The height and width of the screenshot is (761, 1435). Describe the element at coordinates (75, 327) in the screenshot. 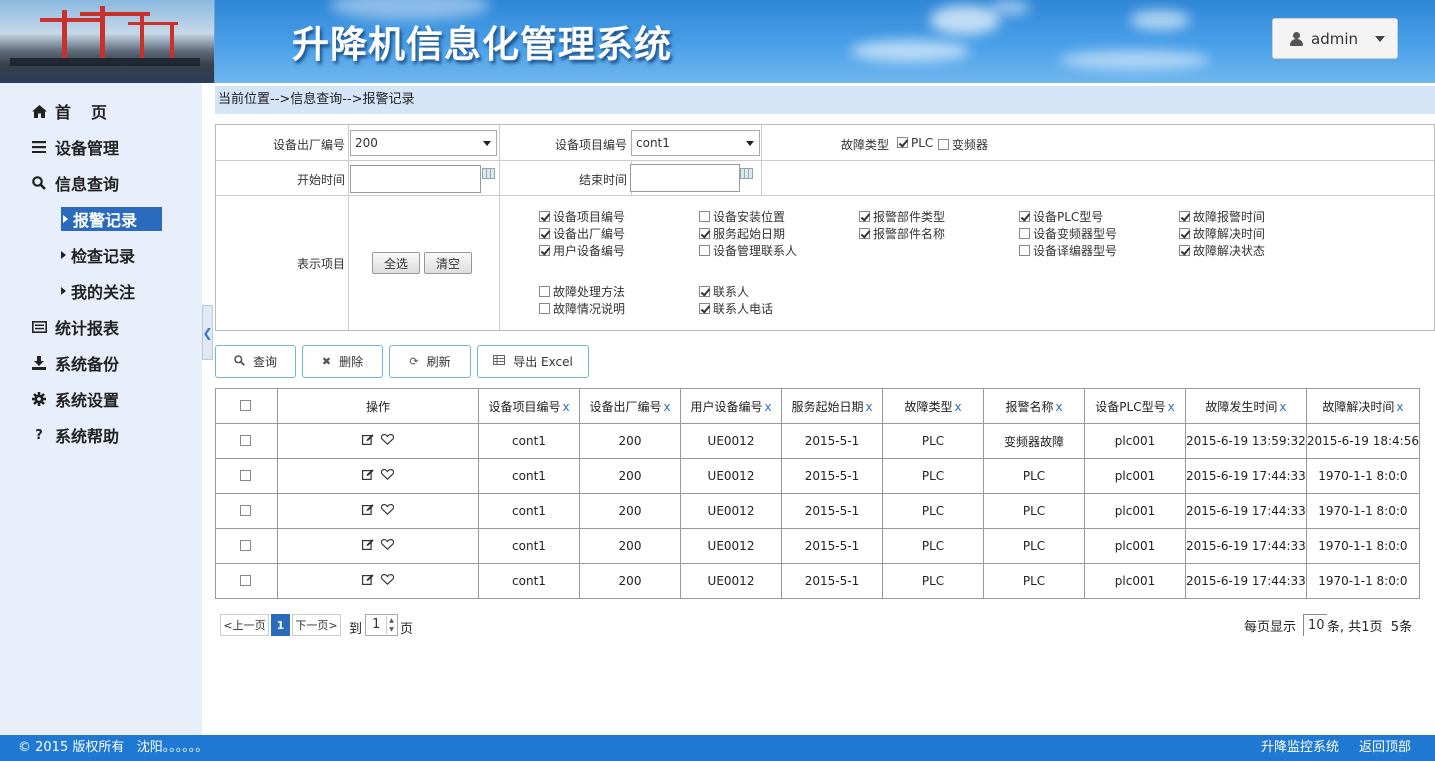

I see `sidebar-item-reports: 统计报表` at that location.